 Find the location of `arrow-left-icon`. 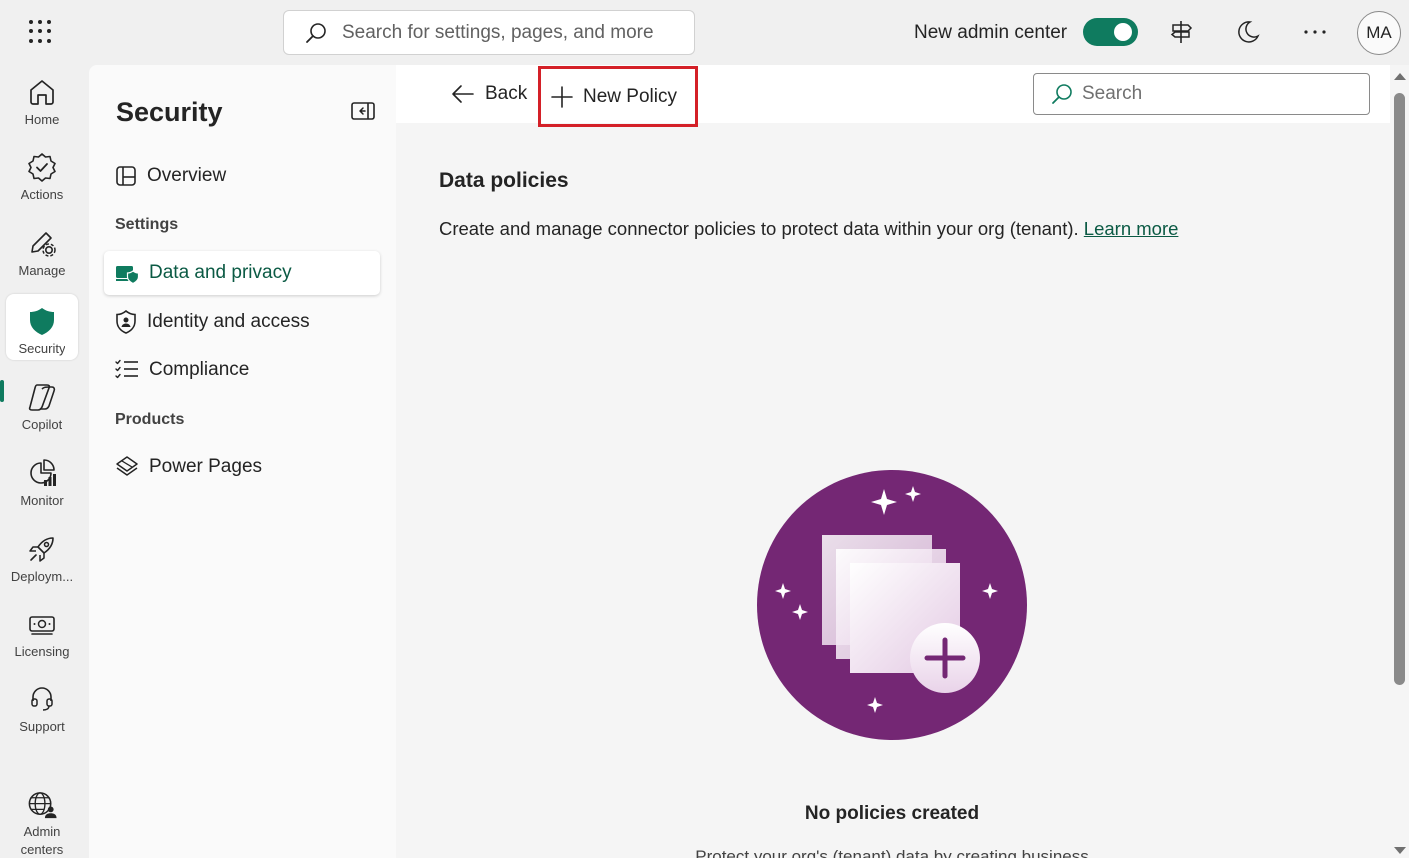

arrow-left-icon is located at coordinates (463, 94).